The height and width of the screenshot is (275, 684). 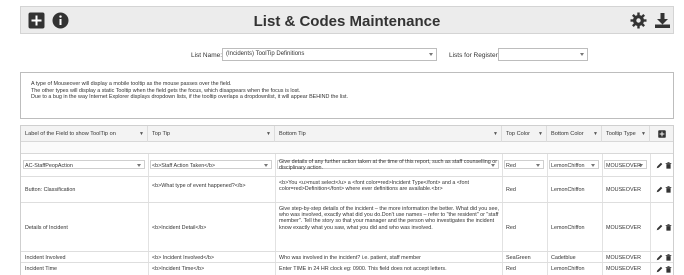 I want to click on add-row-icon, so click(x=662, y=134).